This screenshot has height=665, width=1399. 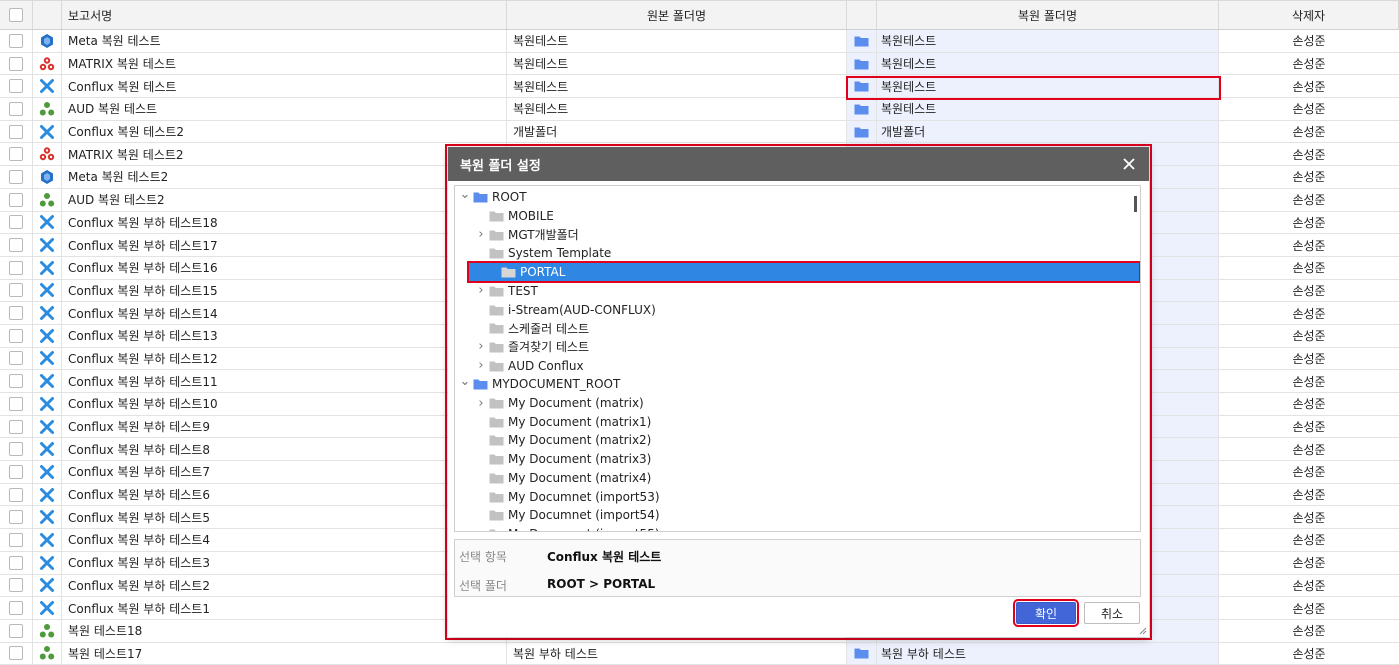 I want to click on report-name: Meta 복원 테스트, so click(x=284, y=41).